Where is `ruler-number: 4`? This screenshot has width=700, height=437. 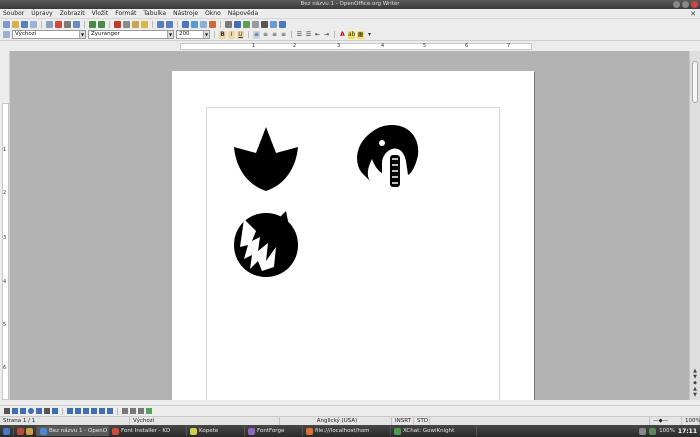 ruler-number: 4 is located at coordinates (5, 282).